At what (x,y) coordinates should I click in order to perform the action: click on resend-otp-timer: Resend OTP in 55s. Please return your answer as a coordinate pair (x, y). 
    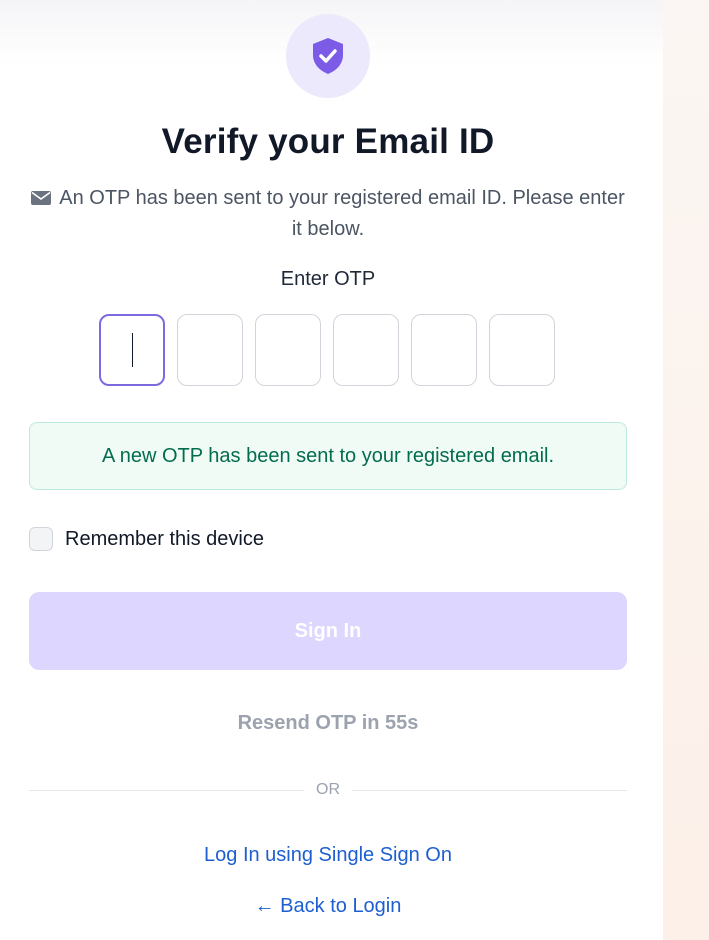
    Looking at the image, I should click on (328, 723).